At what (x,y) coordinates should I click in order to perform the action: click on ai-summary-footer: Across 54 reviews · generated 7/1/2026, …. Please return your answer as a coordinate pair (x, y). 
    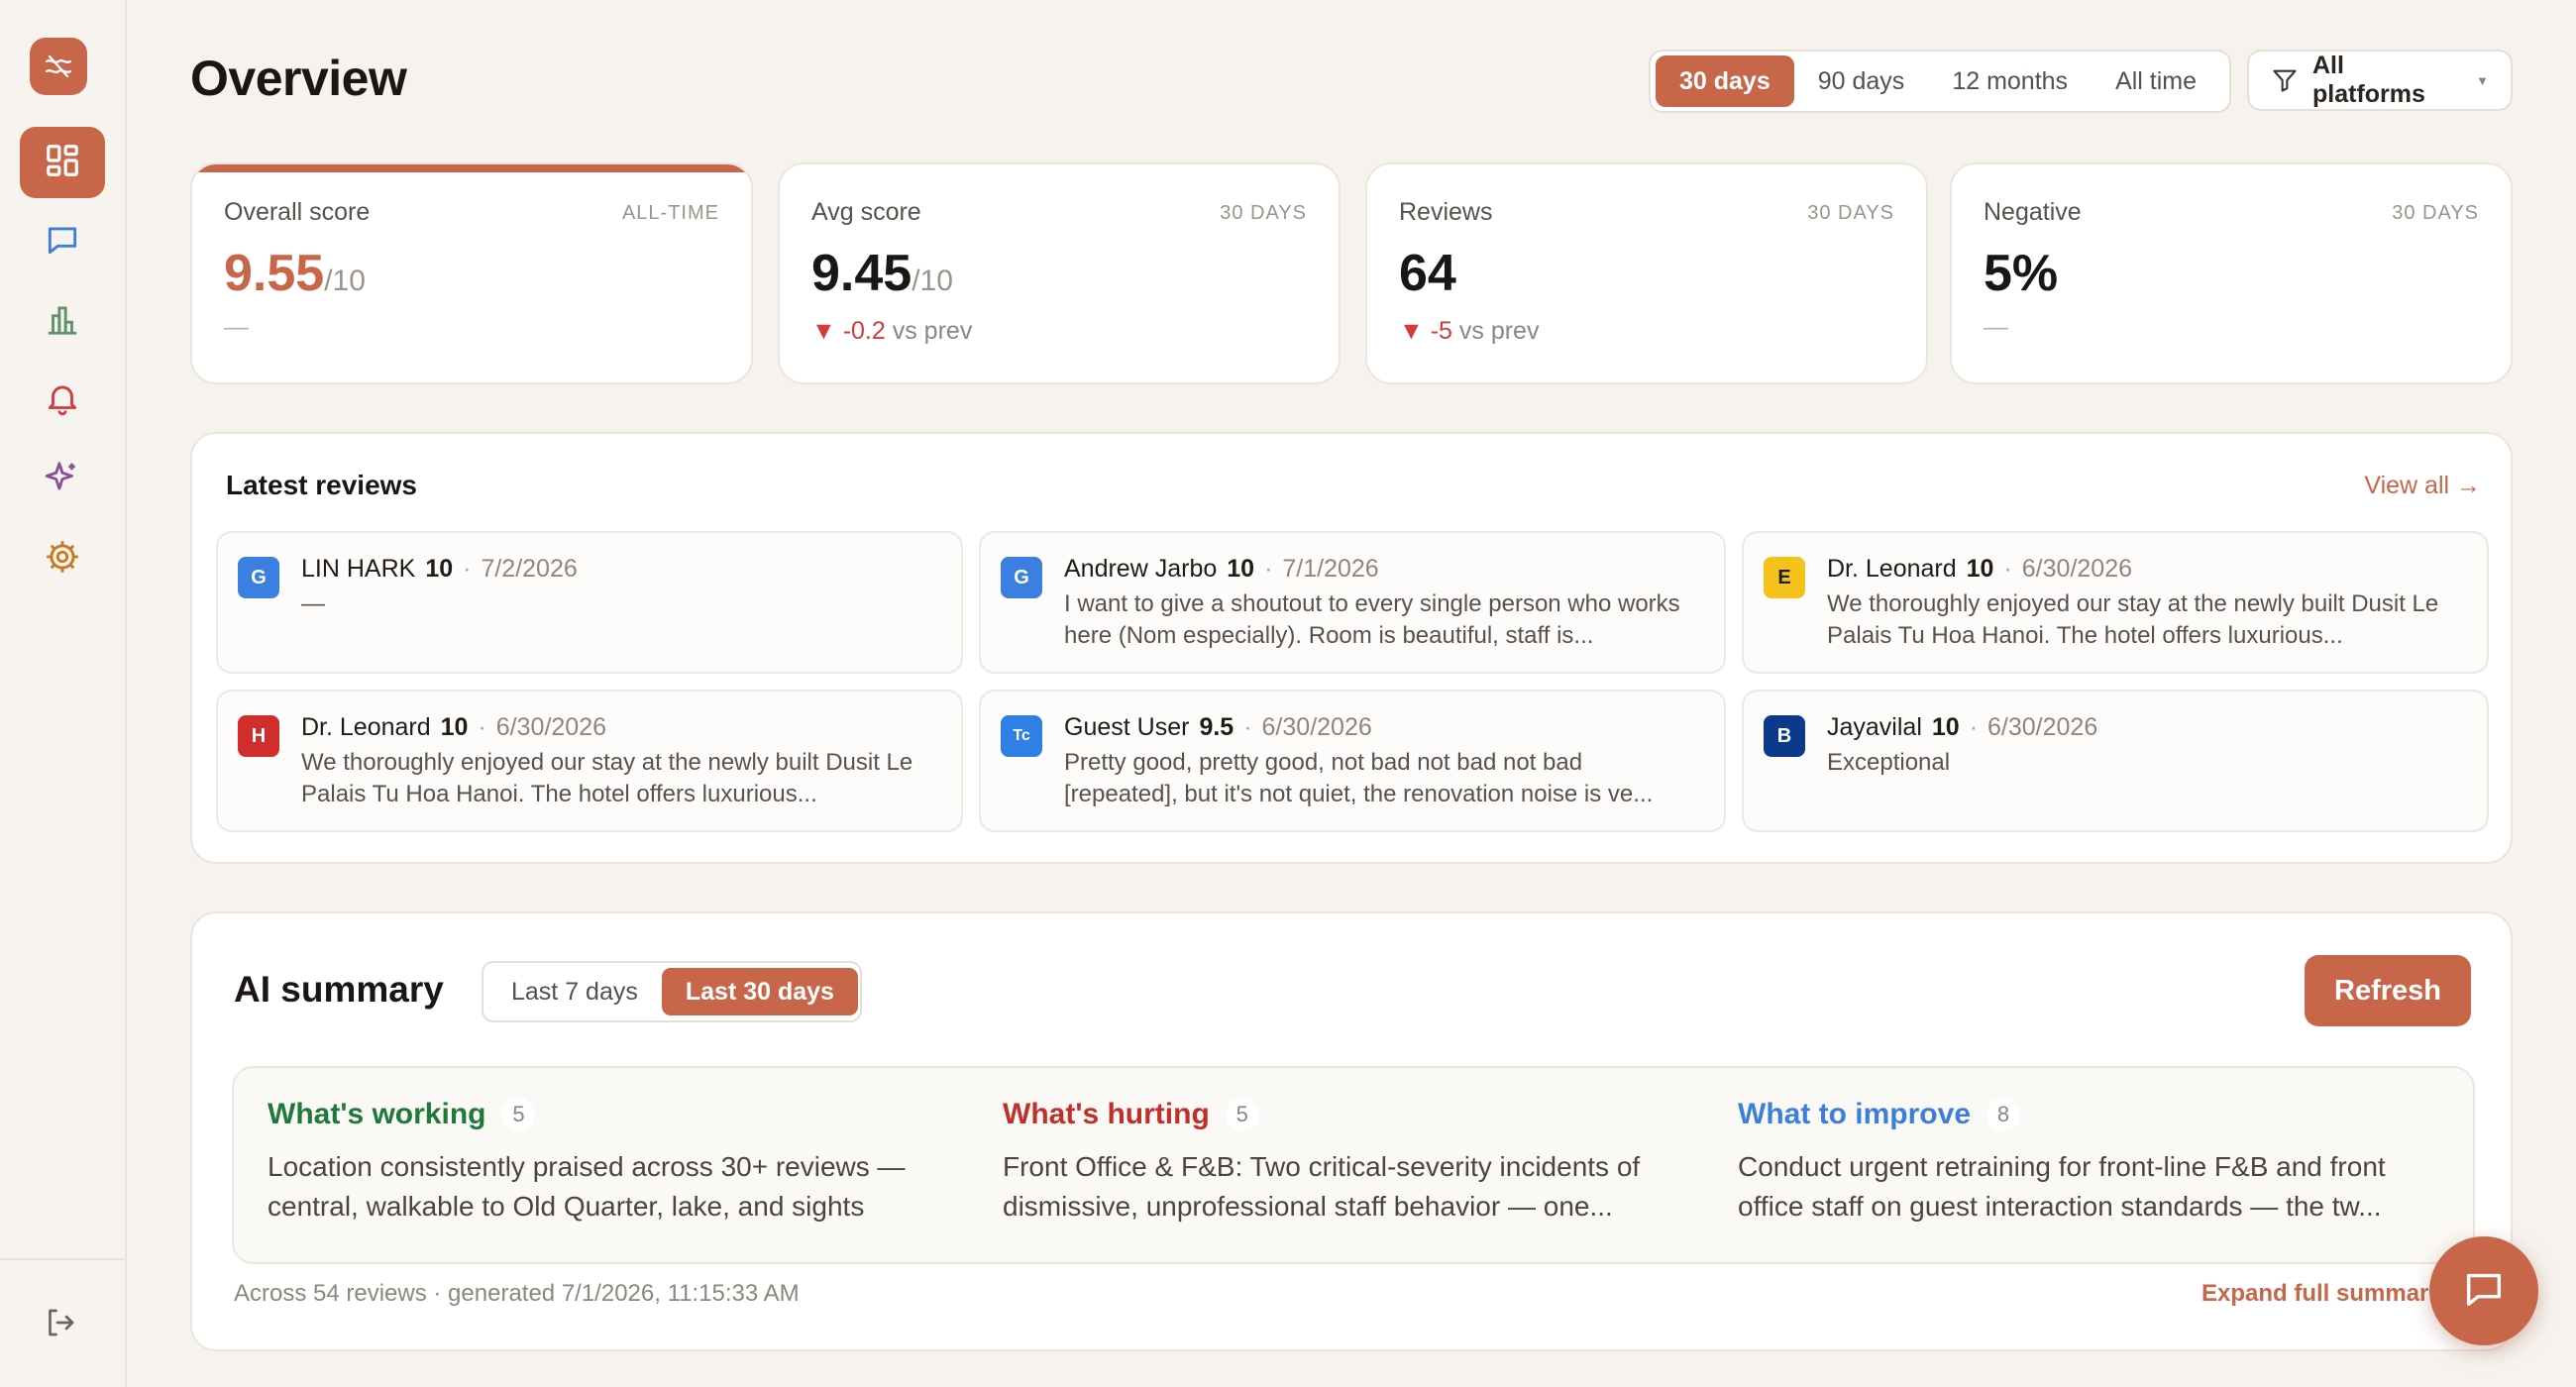
    Looking at the image, I should click on (517, 1293).